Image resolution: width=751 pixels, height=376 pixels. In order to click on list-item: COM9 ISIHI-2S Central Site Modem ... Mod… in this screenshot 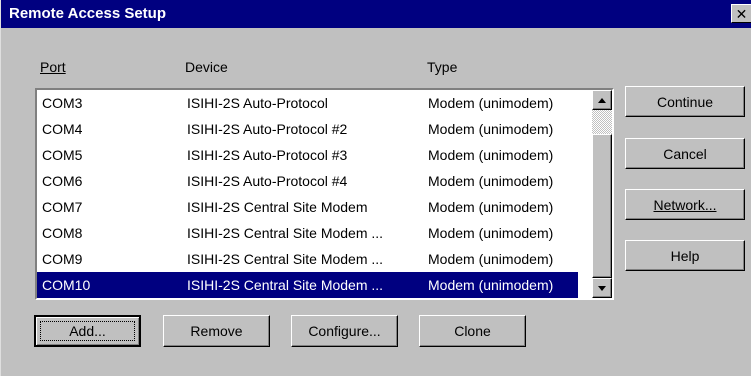, I will do `click(307, 259)`.